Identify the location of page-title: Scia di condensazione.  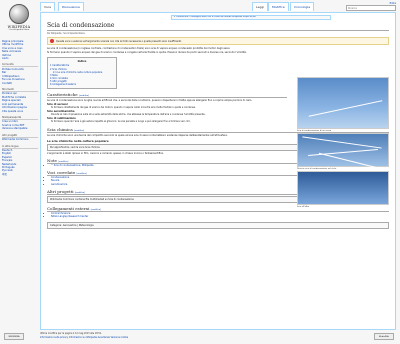
(218, 26).